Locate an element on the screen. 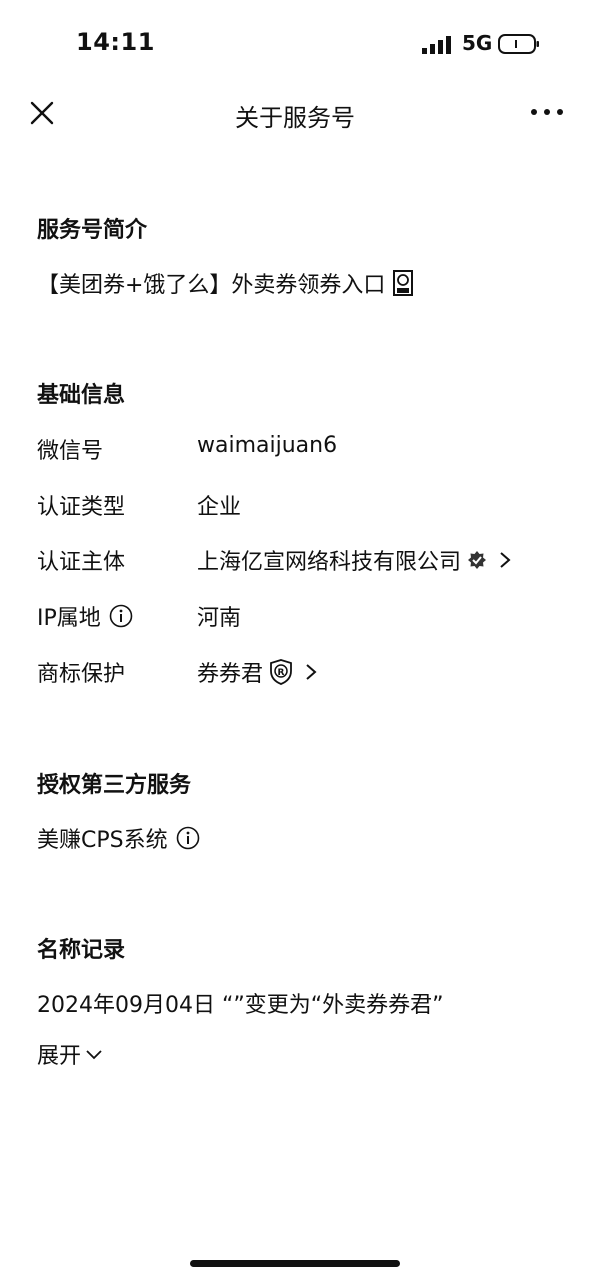 This screenshot has height=1280, width=590. page-title: 关于服务号 is located at coordinates (295, 118).